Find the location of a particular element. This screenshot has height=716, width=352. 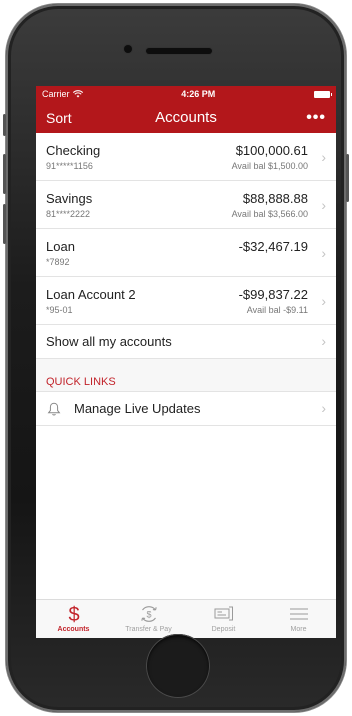

account-name: Loan is located at coordinates (60, 246).